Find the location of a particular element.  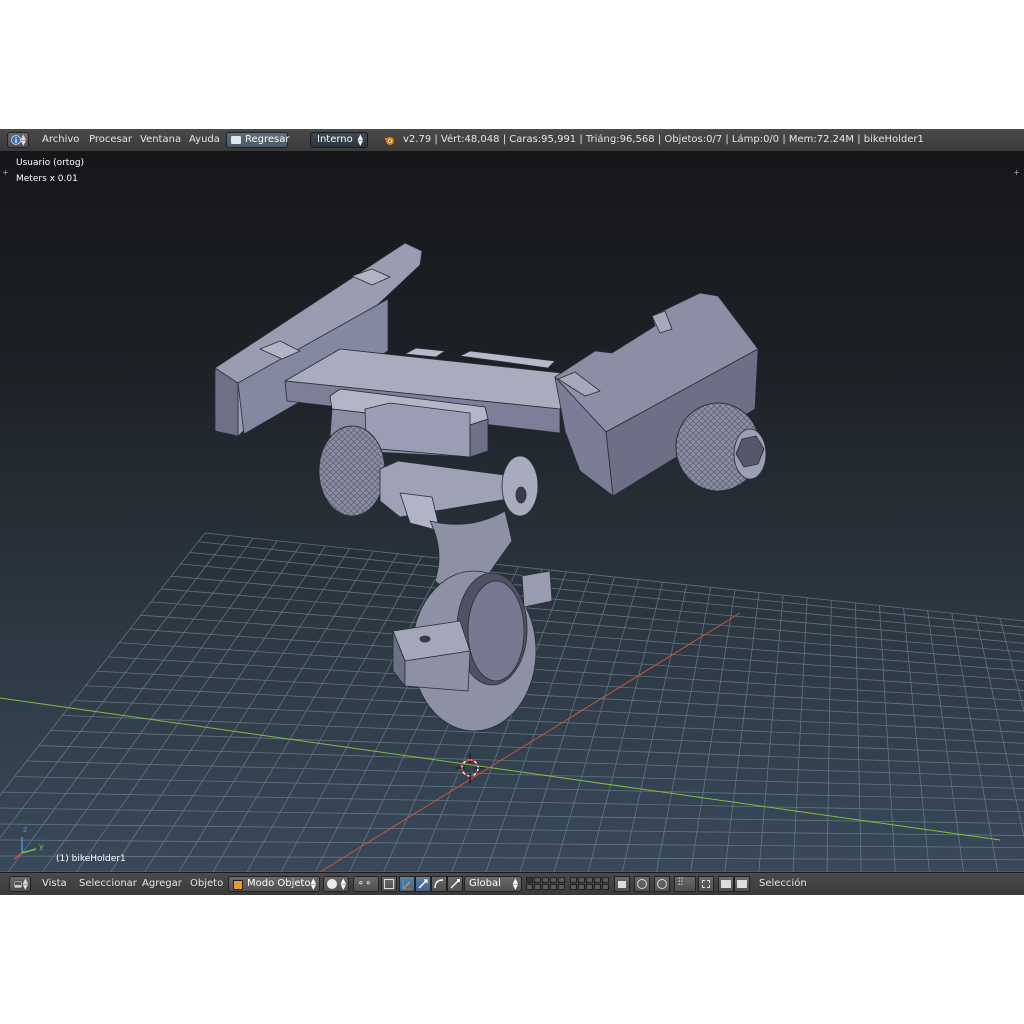

snap-toggle is located at coordinates (662, 884).